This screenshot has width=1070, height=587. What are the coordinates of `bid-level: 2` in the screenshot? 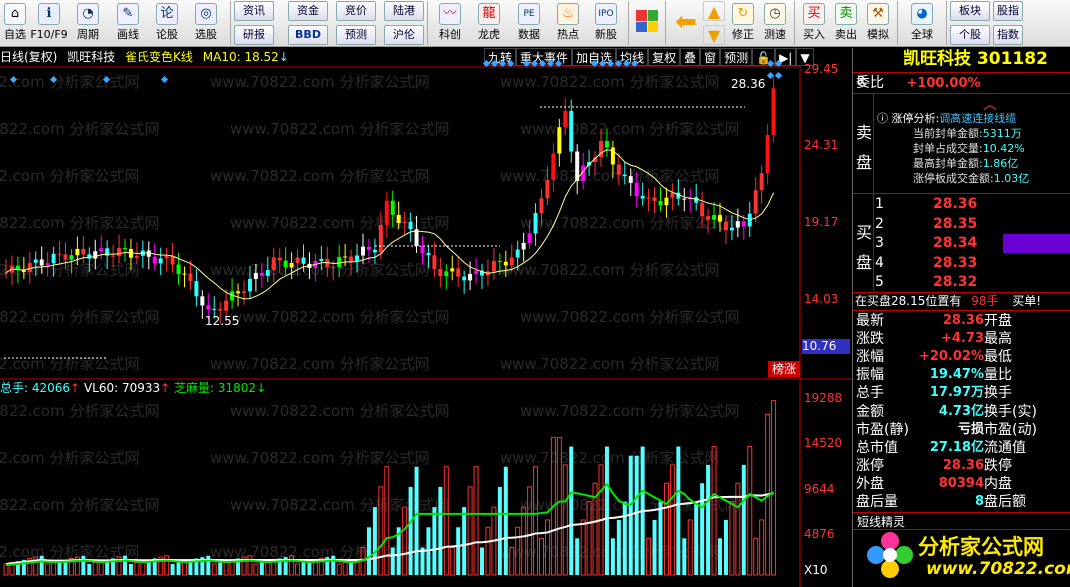 It's located at (879, 223).